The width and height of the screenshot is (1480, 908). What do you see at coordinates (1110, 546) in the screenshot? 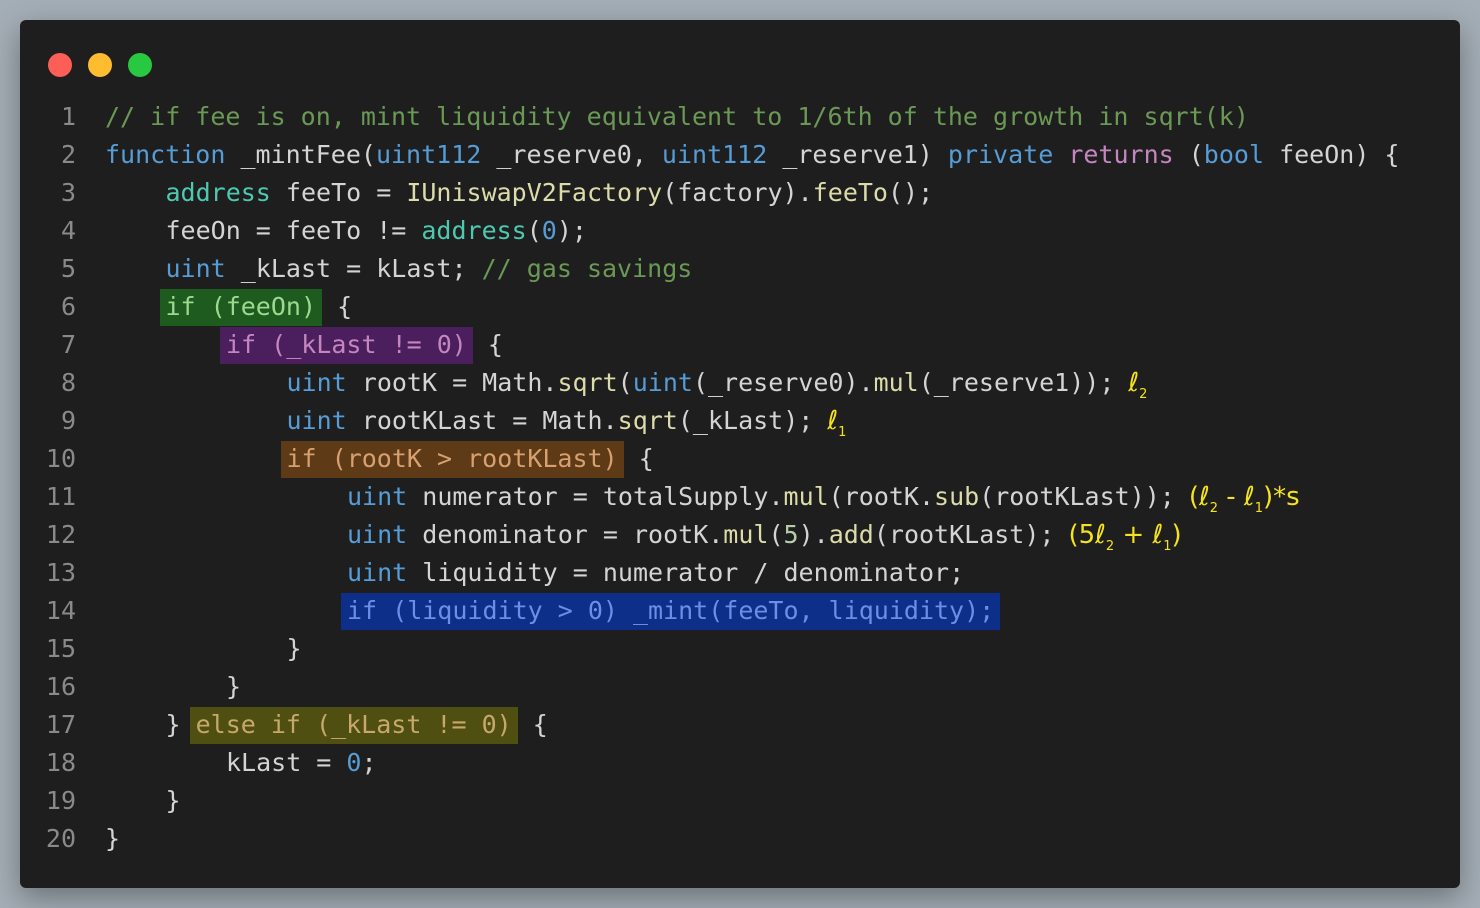
I see `annotation-part: 2` at bounding box center [1110, 546].